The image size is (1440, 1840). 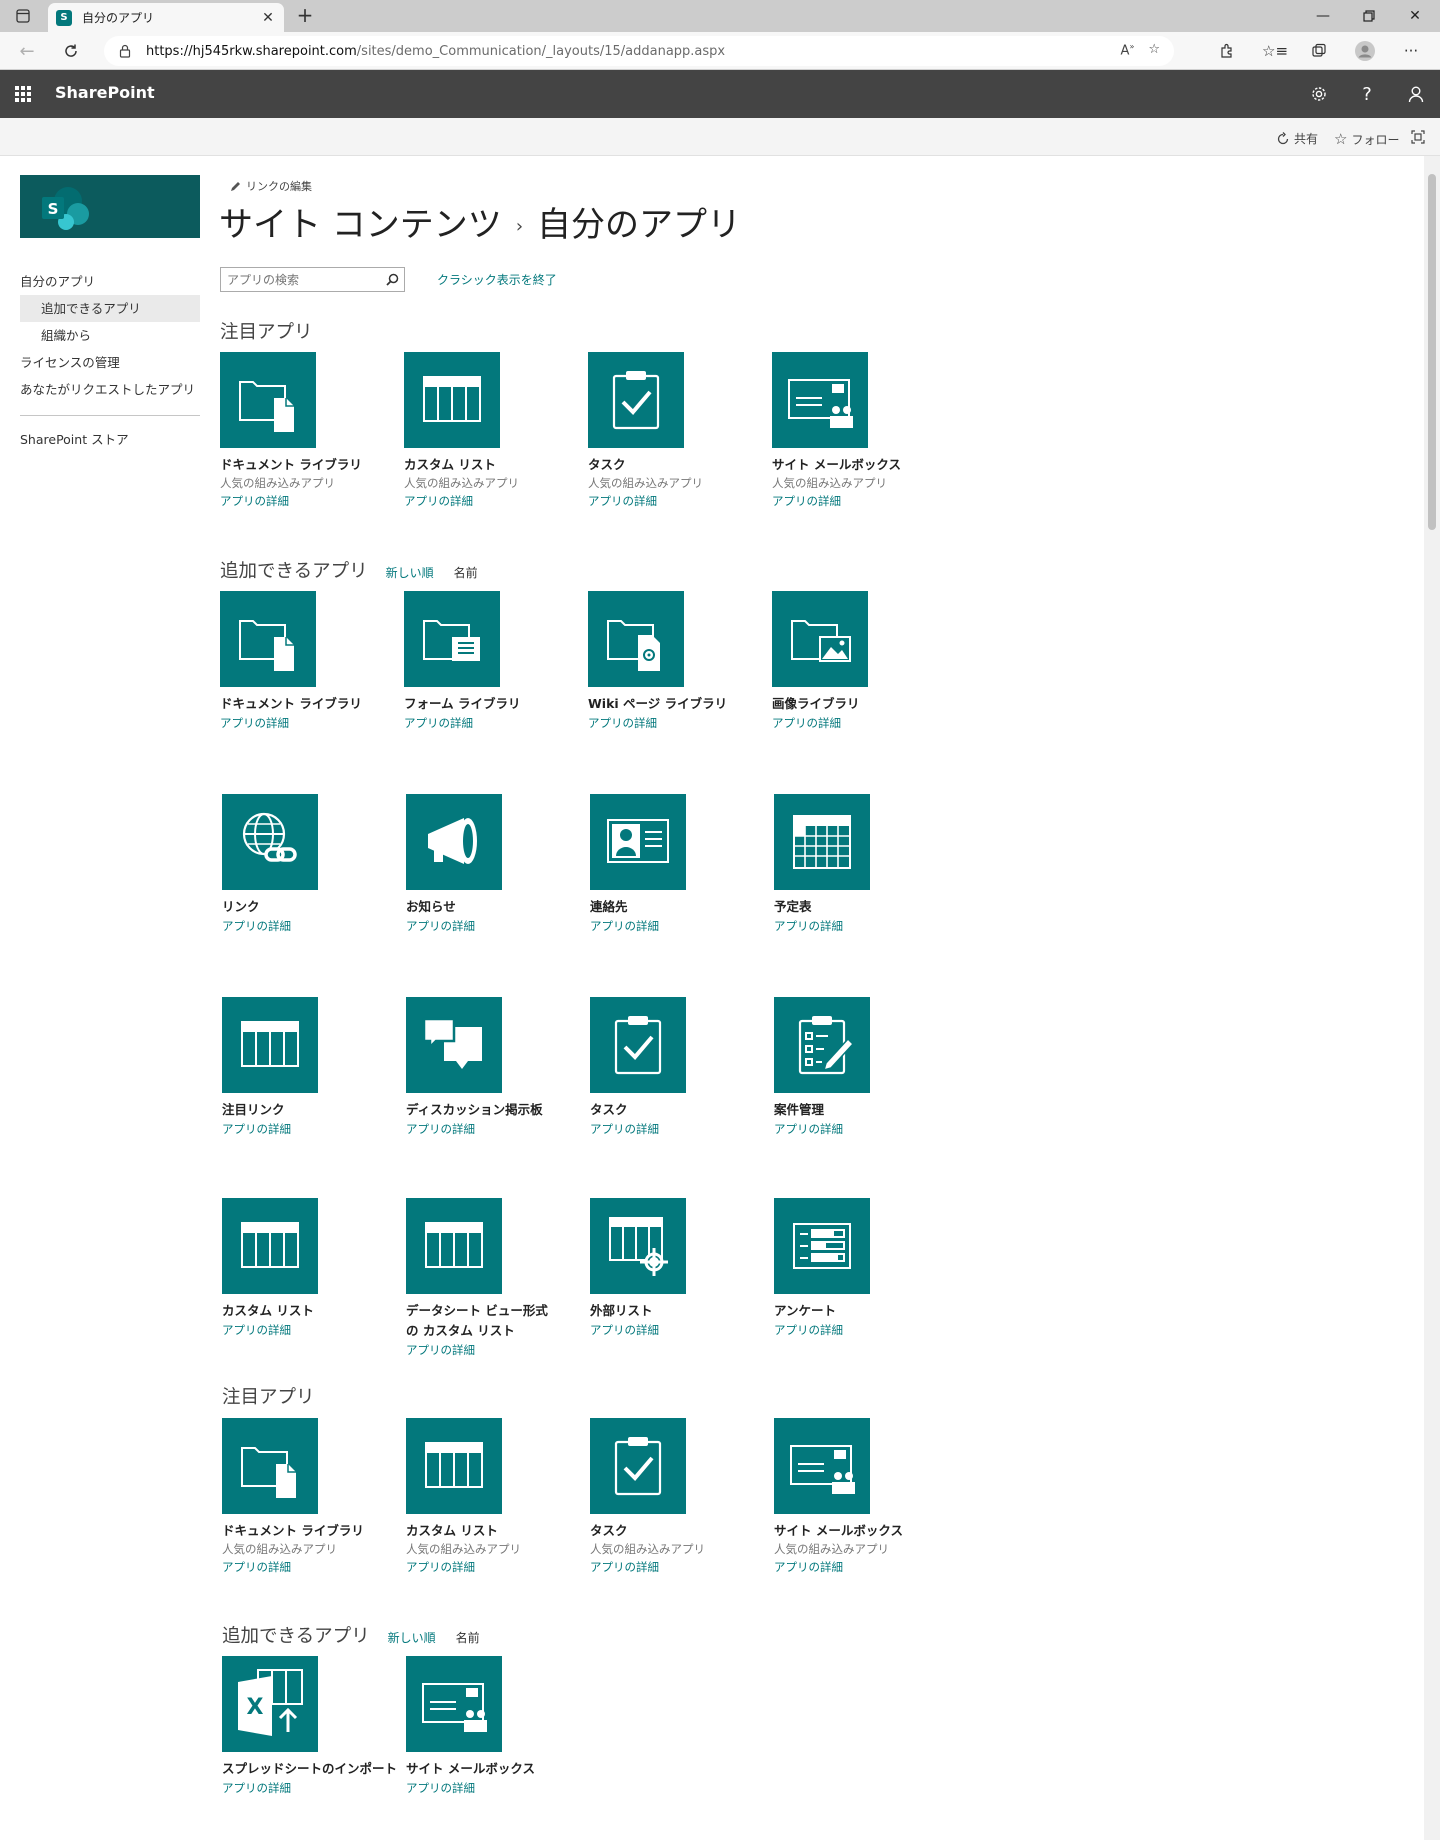 What do you see at coordinates (1297, 138) in the screenshot?
I see `share-button: 共有` at bounding box center [1297, 138].